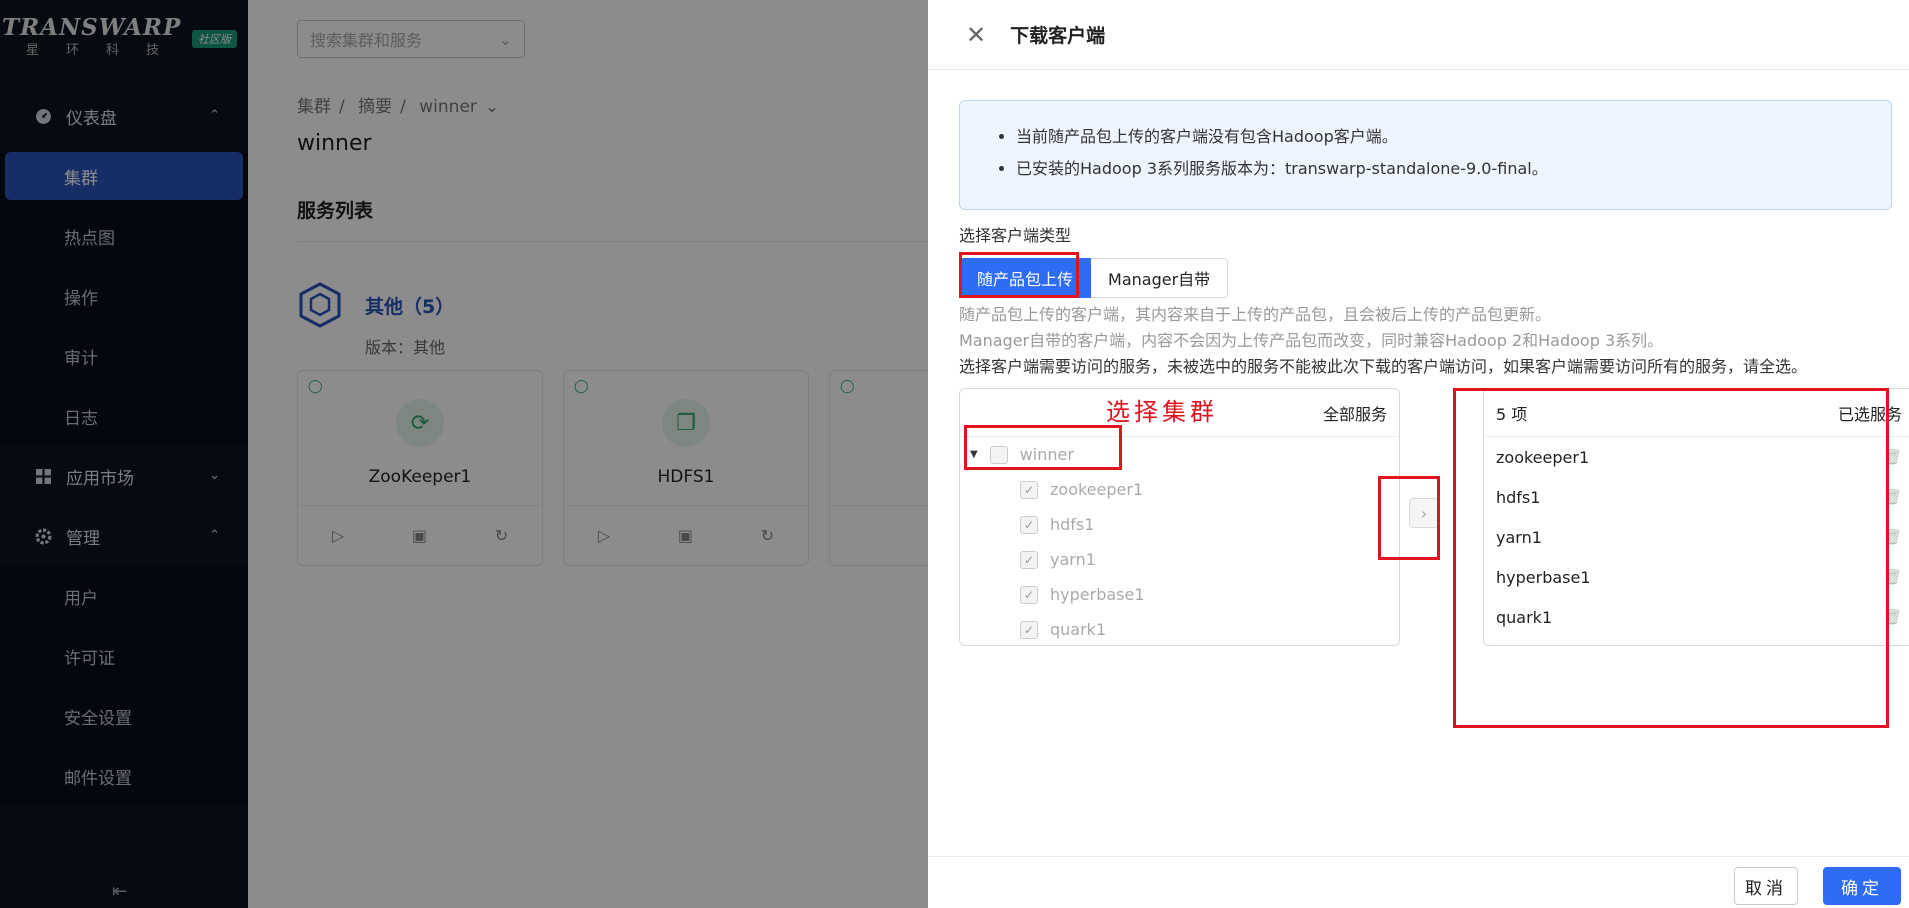  What do you see at coordinates (1179, 524) in the screenshot?
I see `tree-node: ✓ hdfs1` at bounding box center [1179, 524].